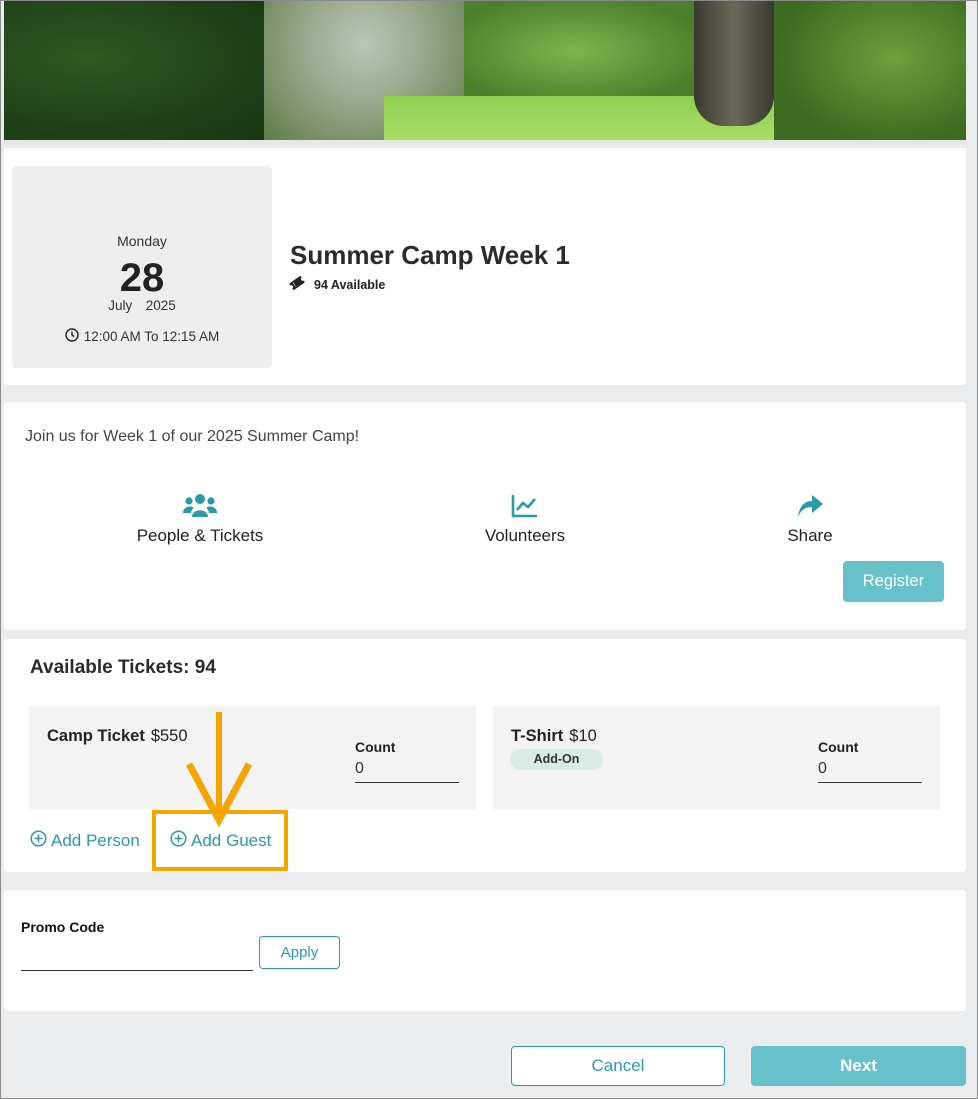  Describe the element at coordinates (870, 769) in the screenshot. I see `tshirt-count-input` at that location.